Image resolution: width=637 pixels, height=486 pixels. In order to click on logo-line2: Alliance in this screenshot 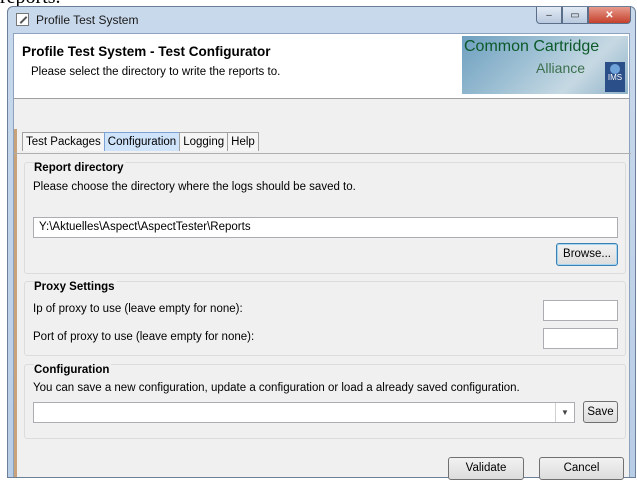, I will do `click(561, 68)`.